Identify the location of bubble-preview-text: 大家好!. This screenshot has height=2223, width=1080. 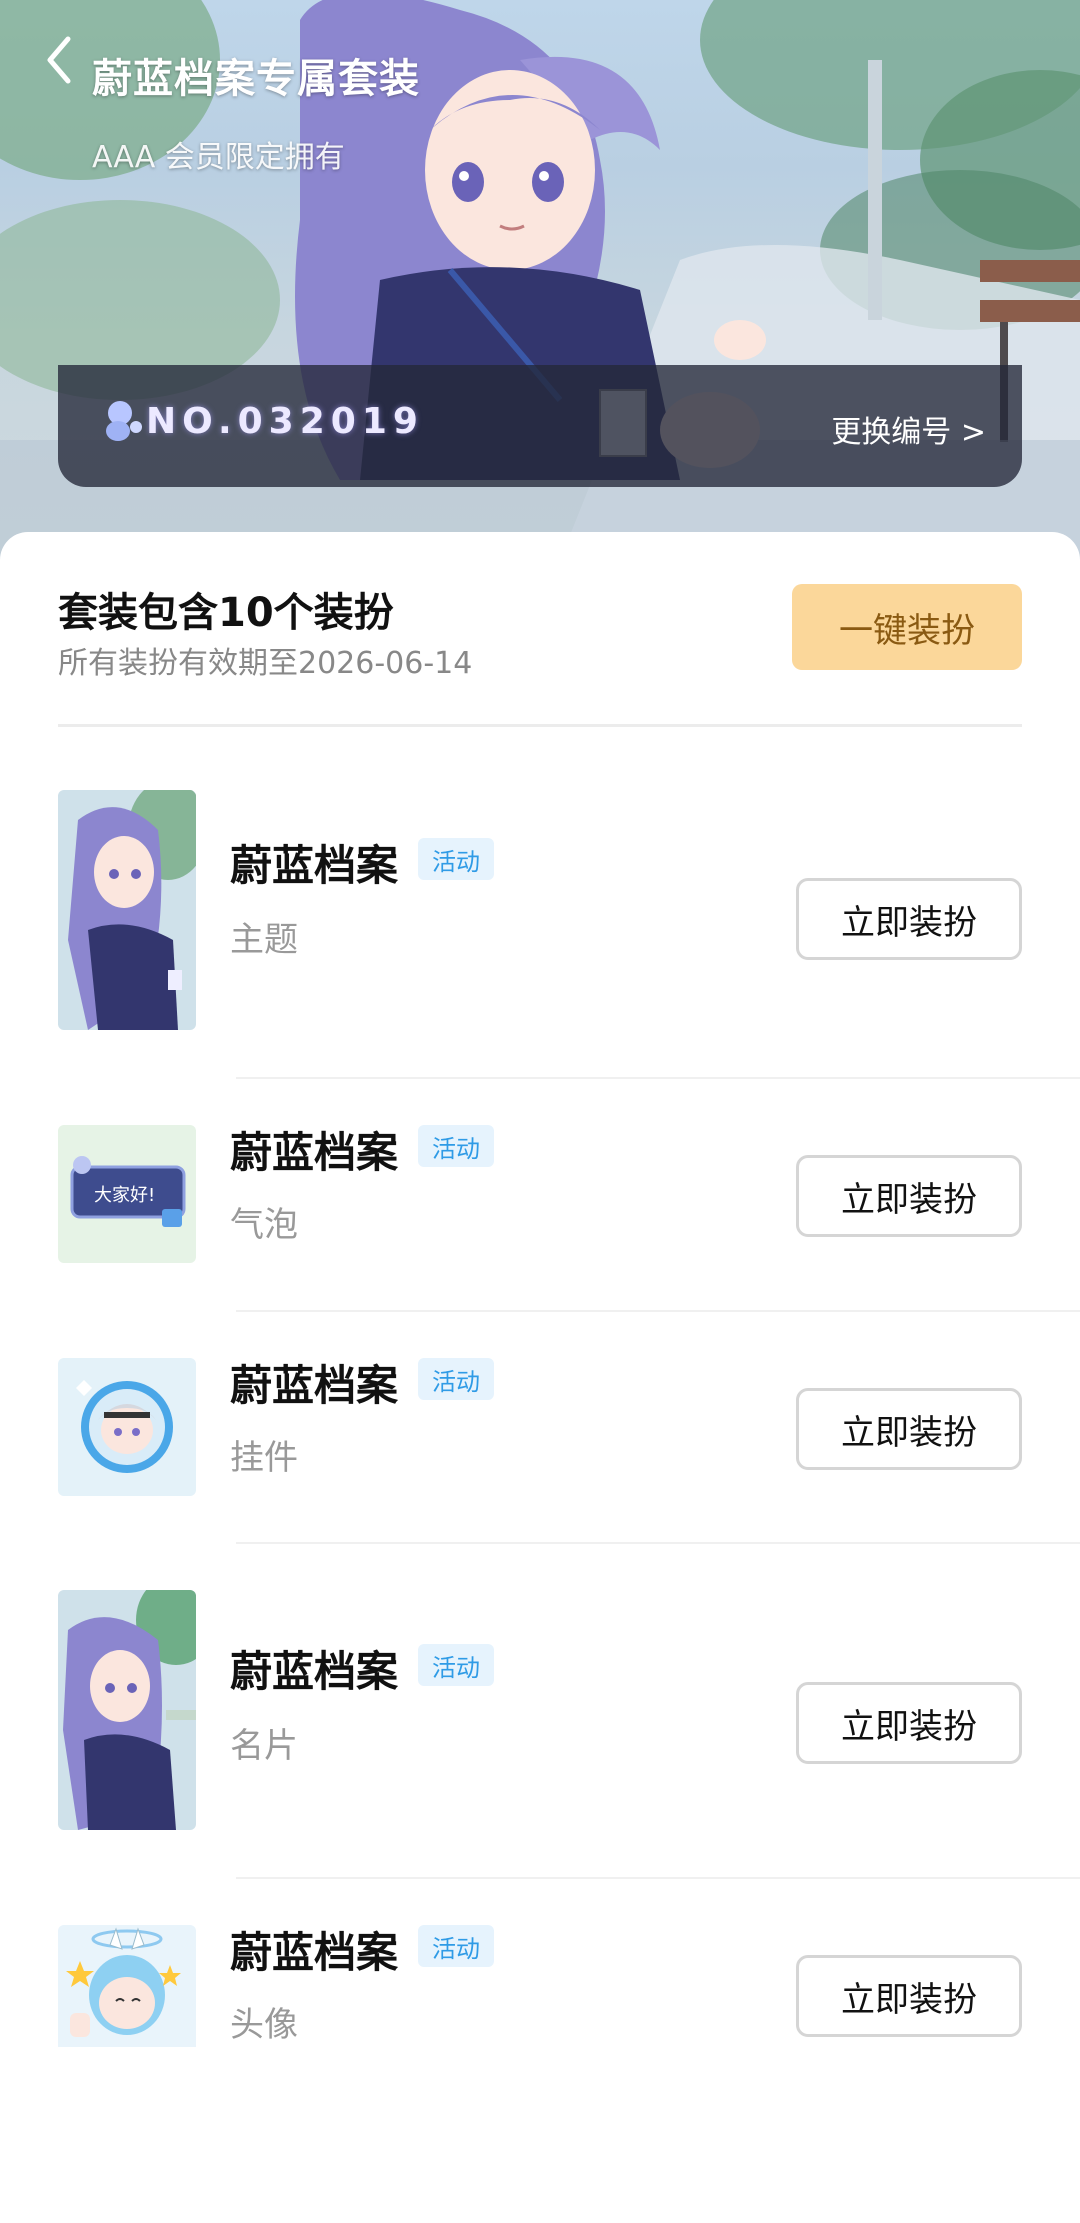
(125, 1195).